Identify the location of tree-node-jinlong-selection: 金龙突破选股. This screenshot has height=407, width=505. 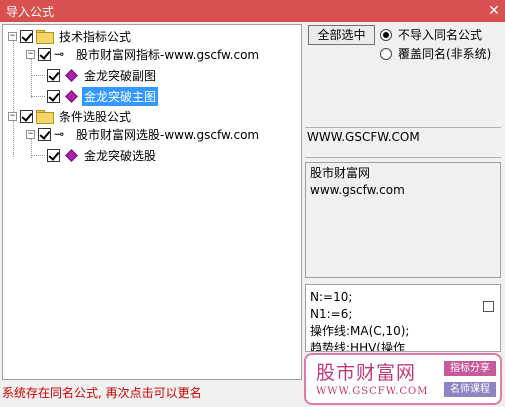
(102, 155).